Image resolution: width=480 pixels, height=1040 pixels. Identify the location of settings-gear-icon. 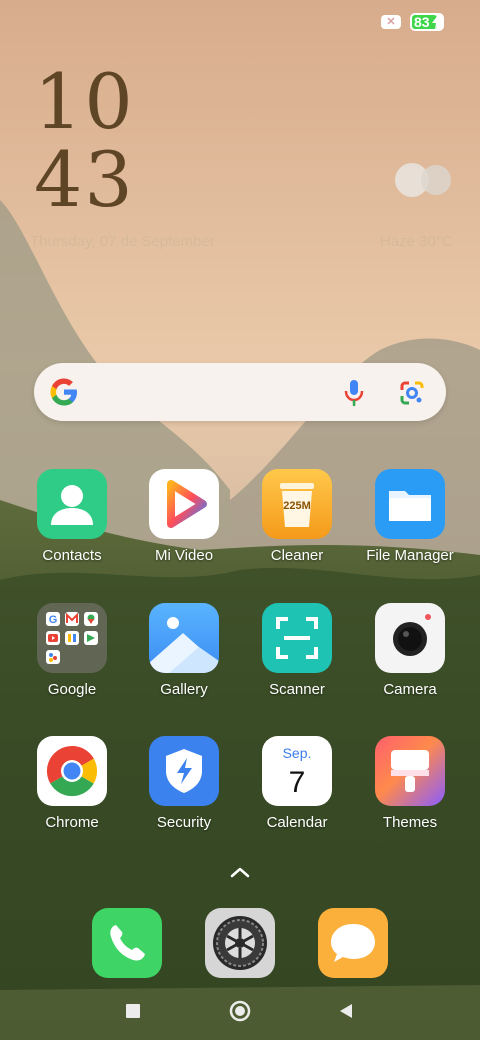
(240, 943).